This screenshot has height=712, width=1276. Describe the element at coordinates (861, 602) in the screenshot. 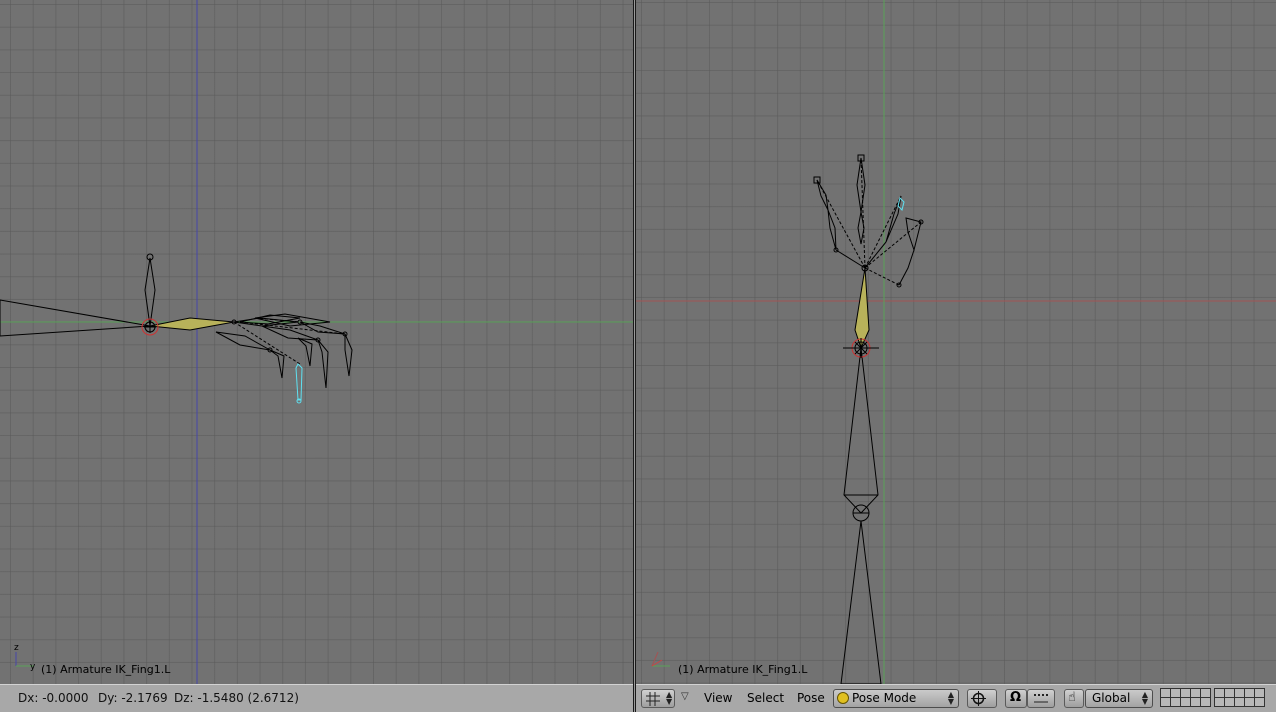

I see `body-bone-lower` at that location.